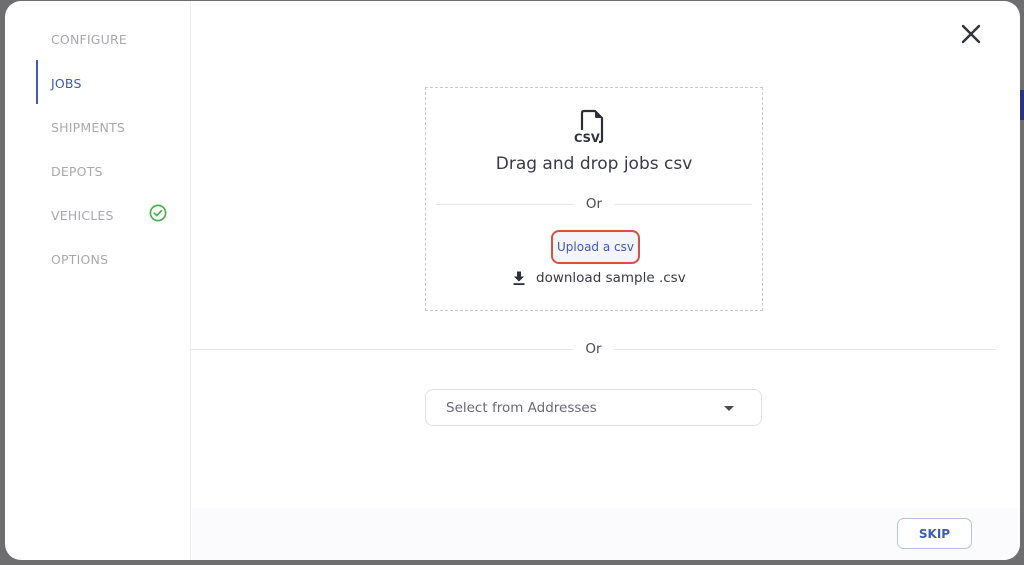 The height and width of the screenshot is (565, 1024). I want to click on active-step-indicator, so click(37, 82).